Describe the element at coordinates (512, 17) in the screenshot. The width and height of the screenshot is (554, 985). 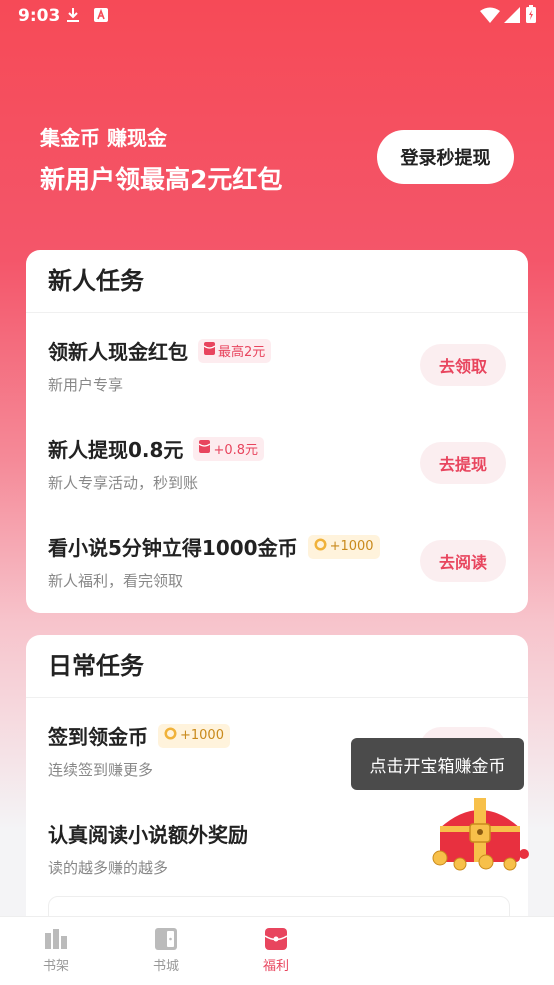
I see `signal-icon` at that location.